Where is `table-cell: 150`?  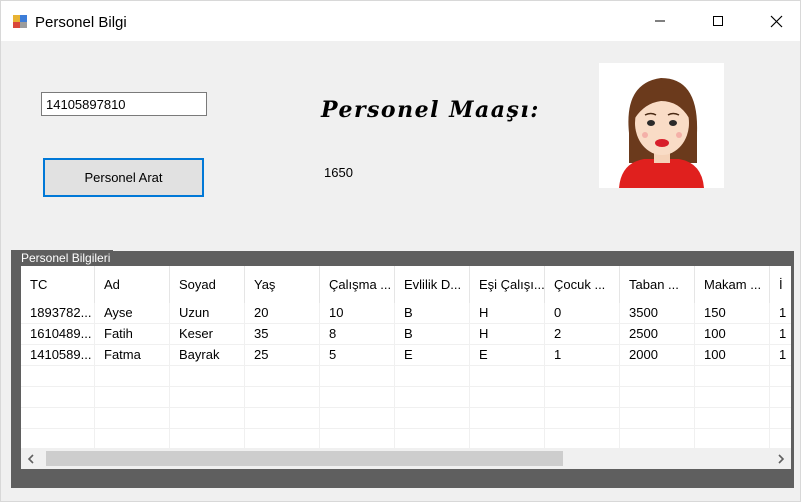 table-cell: 150 is located at coordinates (732, 313).